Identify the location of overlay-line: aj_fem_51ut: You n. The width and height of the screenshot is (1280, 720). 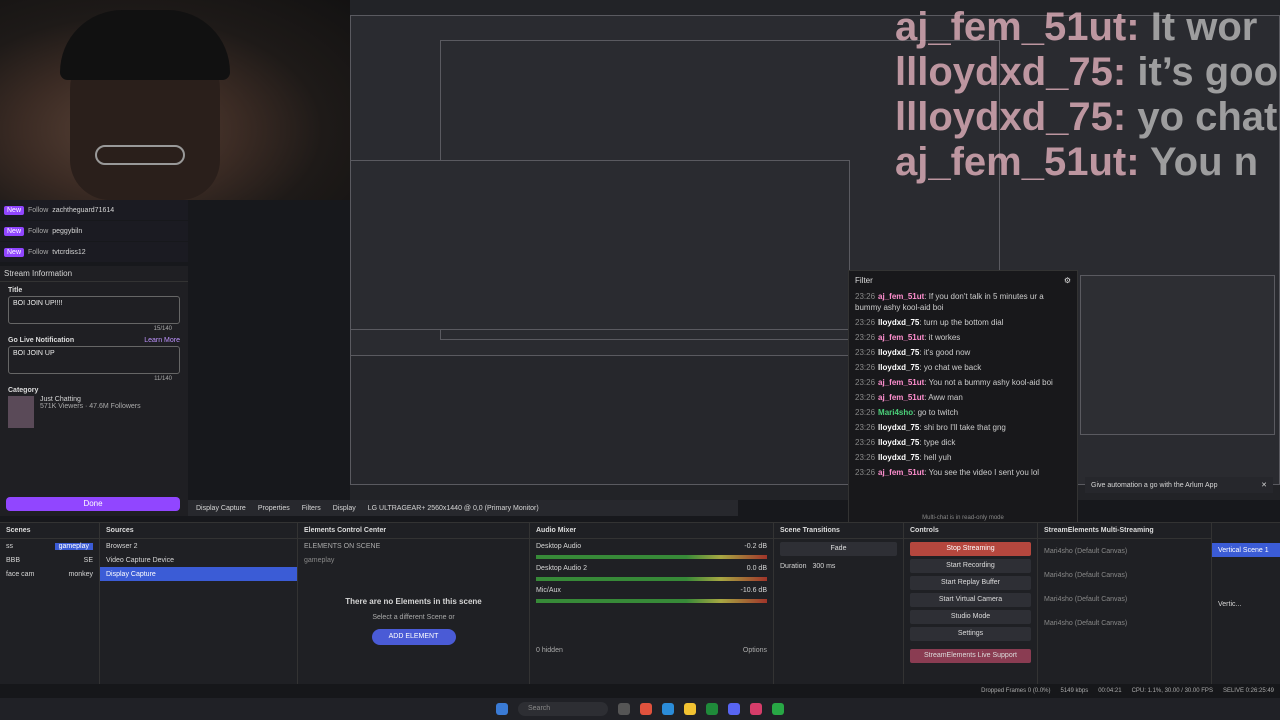
(1077, 162).